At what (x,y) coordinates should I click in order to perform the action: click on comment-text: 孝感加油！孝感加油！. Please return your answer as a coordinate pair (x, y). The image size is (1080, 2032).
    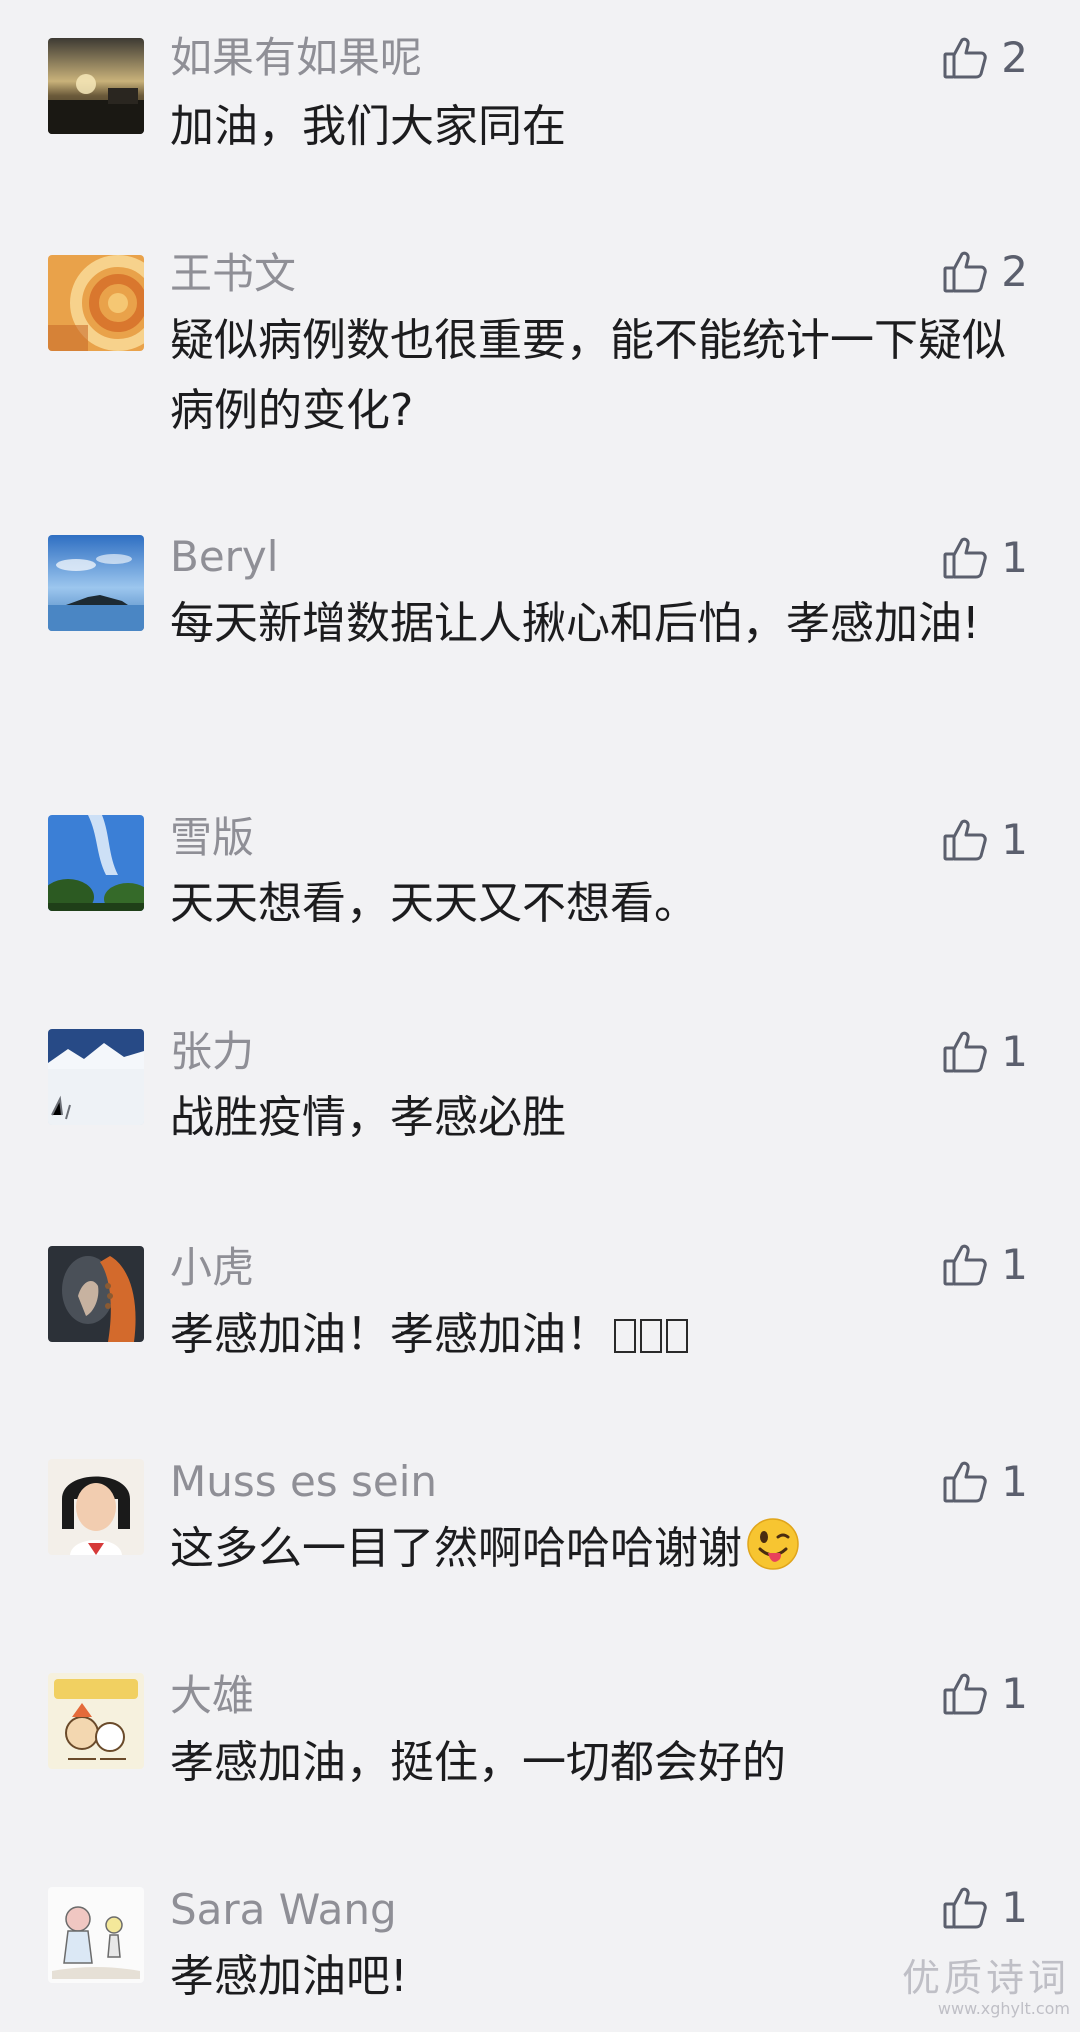
    Looking at the image, I should click on (600, 1335).